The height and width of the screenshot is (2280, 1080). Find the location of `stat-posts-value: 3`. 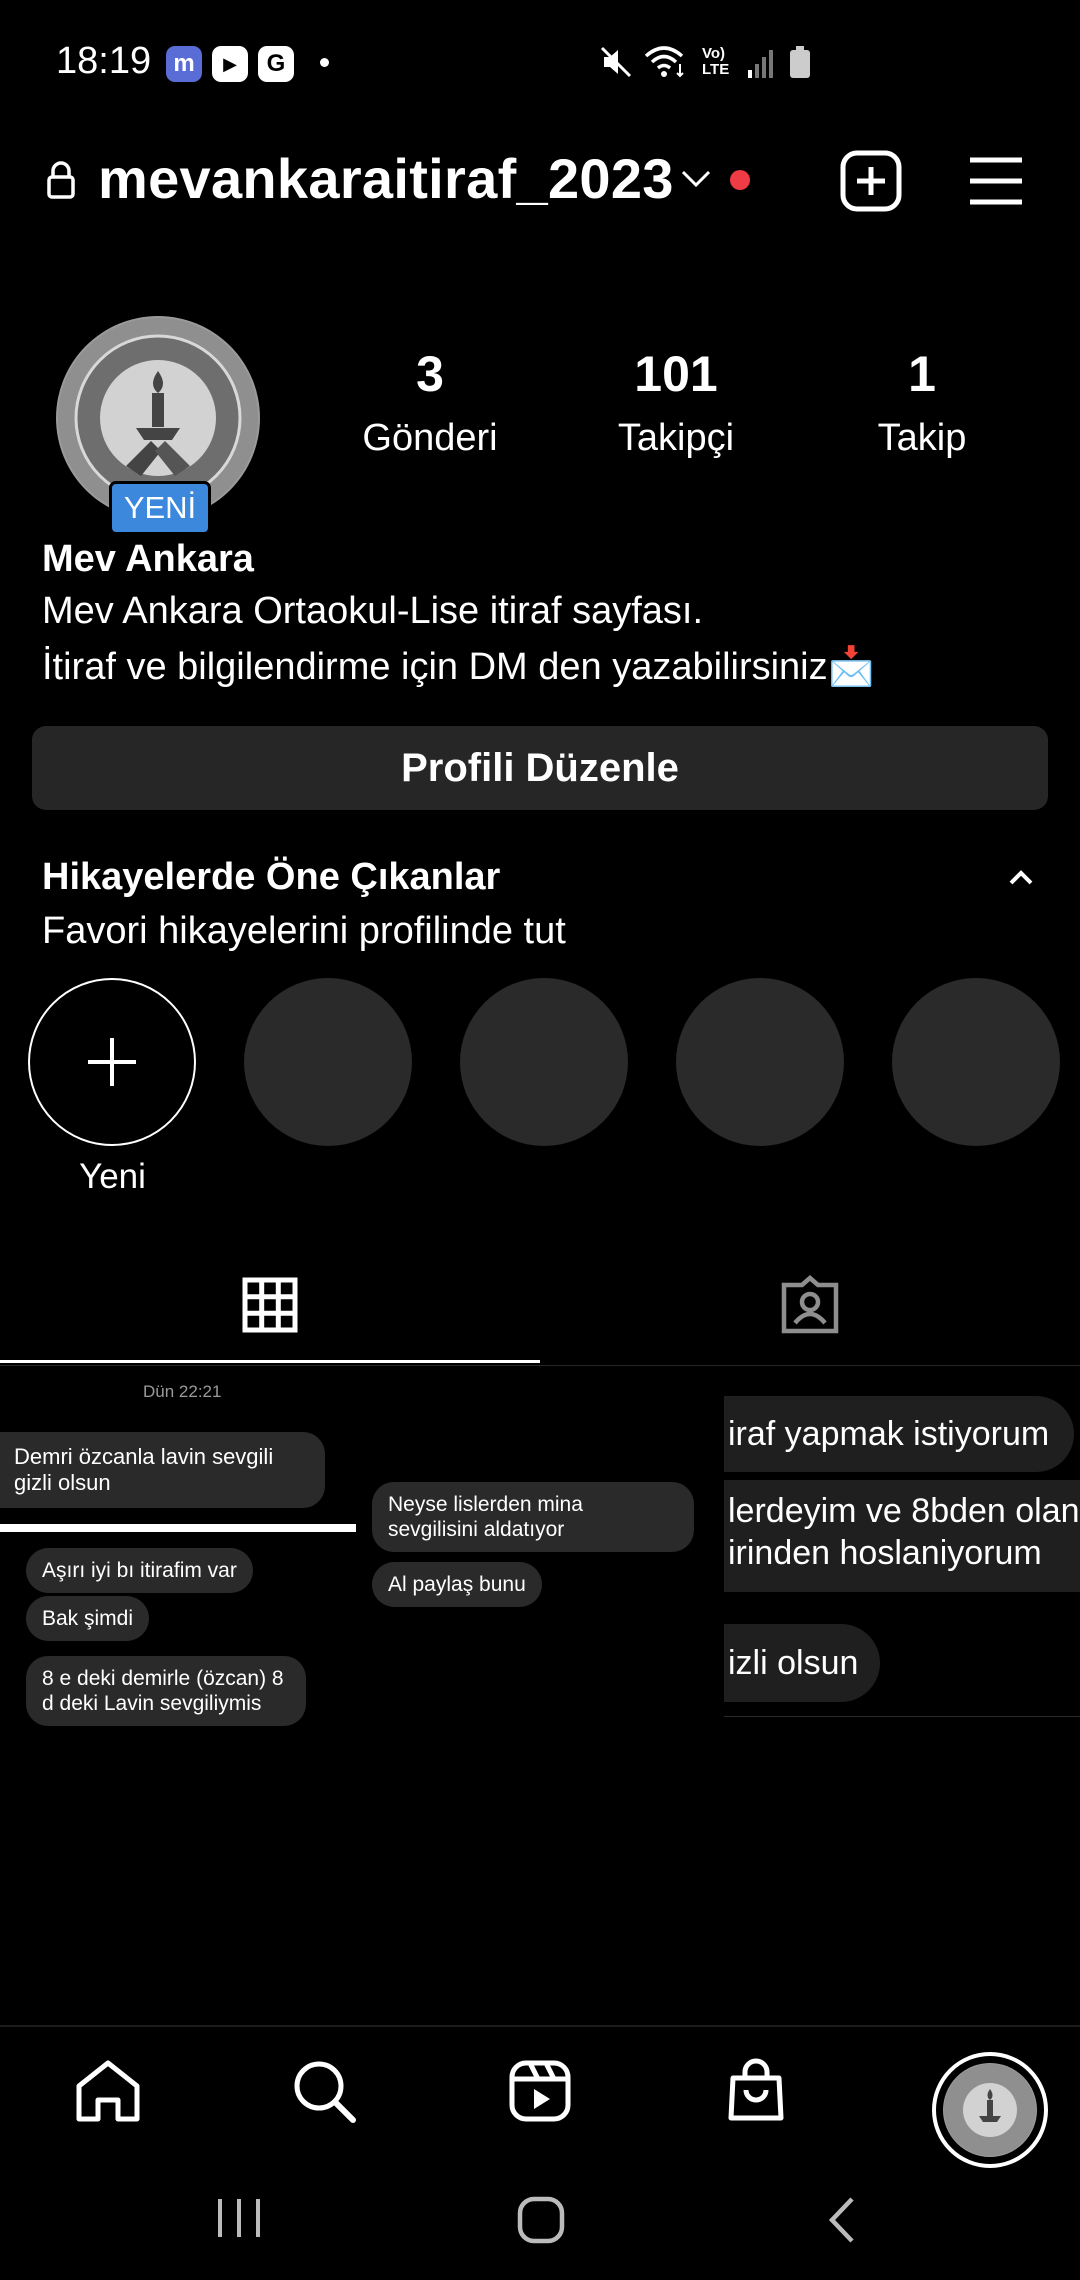

stat-posts-value: 3 is located at coordinates (430, 374).